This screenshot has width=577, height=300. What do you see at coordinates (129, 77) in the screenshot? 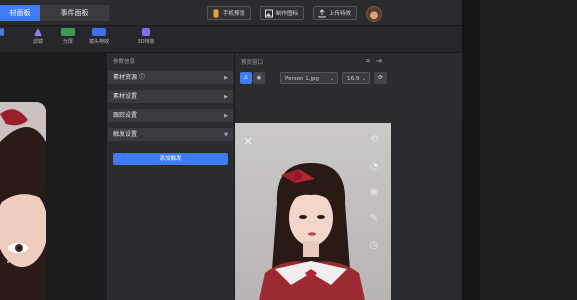
I see `params-row-label: 素材资源 ⓘ` at bounding box center [129, 77].